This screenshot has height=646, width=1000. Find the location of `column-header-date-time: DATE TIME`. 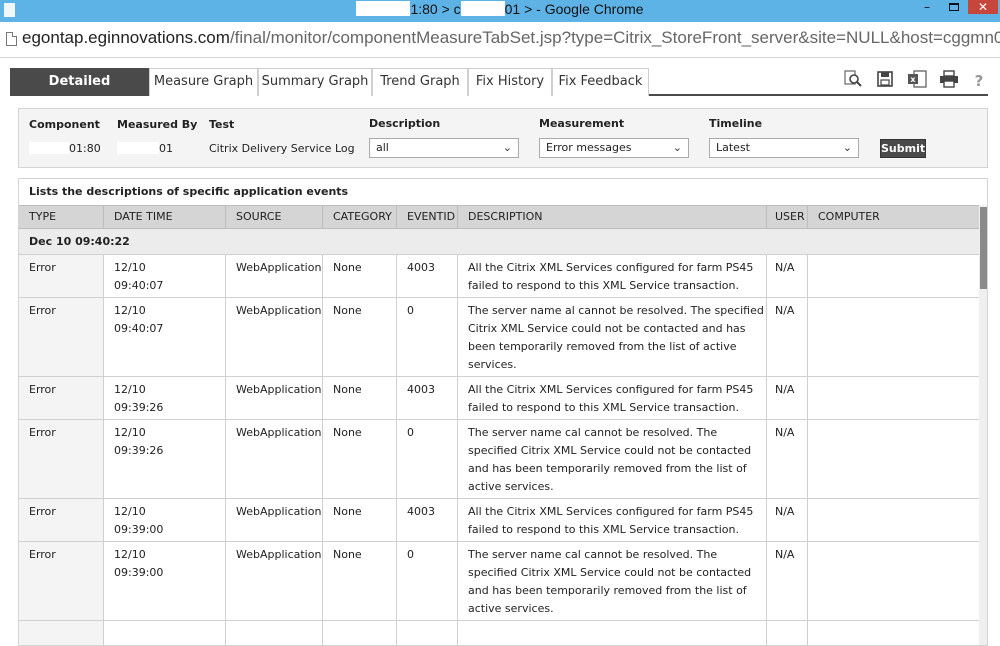

column-header-date-time: DATE TIME is located at coordinates (165, 218).